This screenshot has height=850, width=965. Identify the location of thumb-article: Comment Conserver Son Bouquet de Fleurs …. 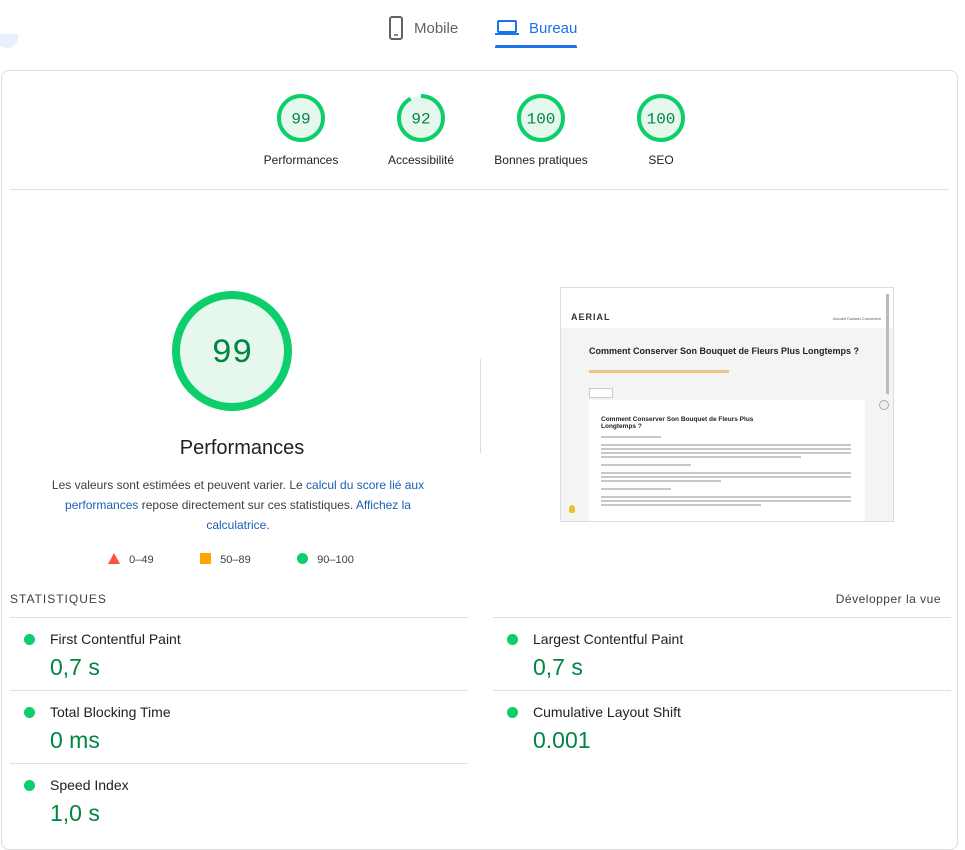
(727, 460).